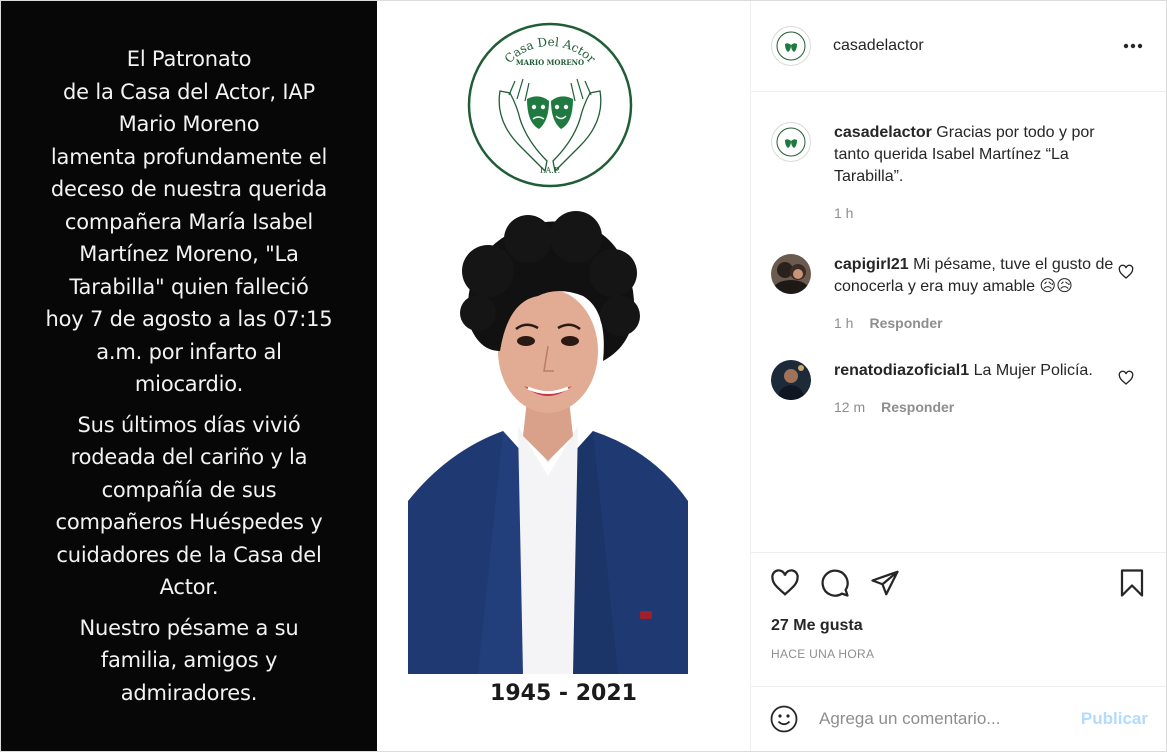 This screenshot has width=1167, height=752. What do you see at coordinates (950, 719) in the screenshot?
I see `comment-input` at bounding box center [950, 719].